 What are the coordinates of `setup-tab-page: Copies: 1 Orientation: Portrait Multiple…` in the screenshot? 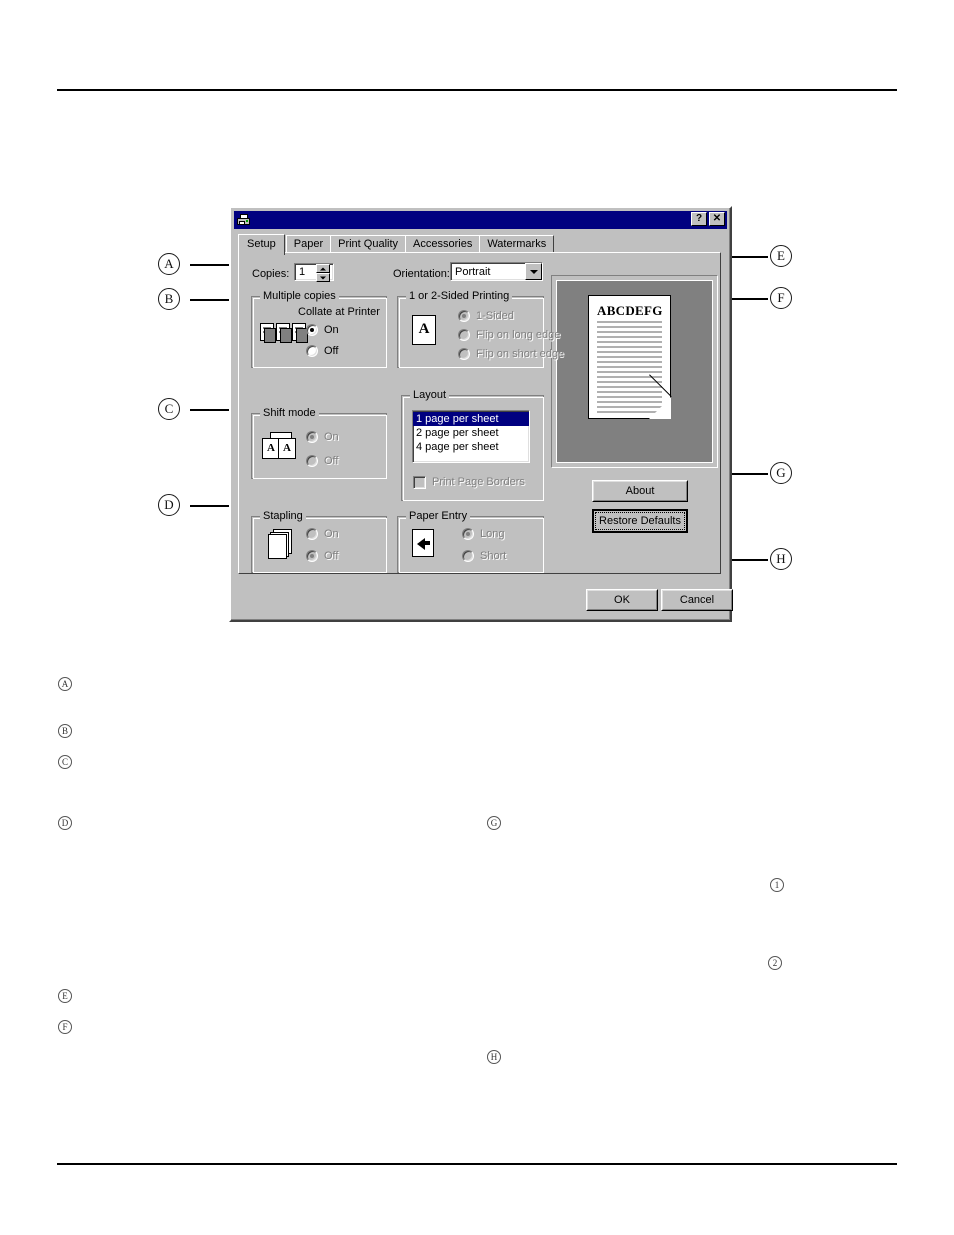 It's located at (479, 413).